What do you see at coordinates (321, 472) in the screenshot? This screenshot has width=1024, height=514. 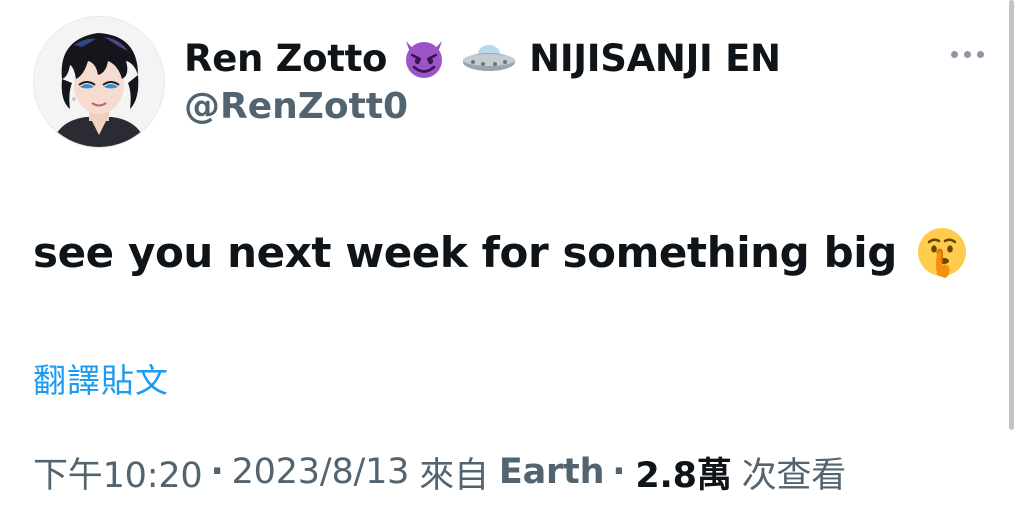 I see `tweet-date: 2023/8/13` at bounding box center [321, 472].